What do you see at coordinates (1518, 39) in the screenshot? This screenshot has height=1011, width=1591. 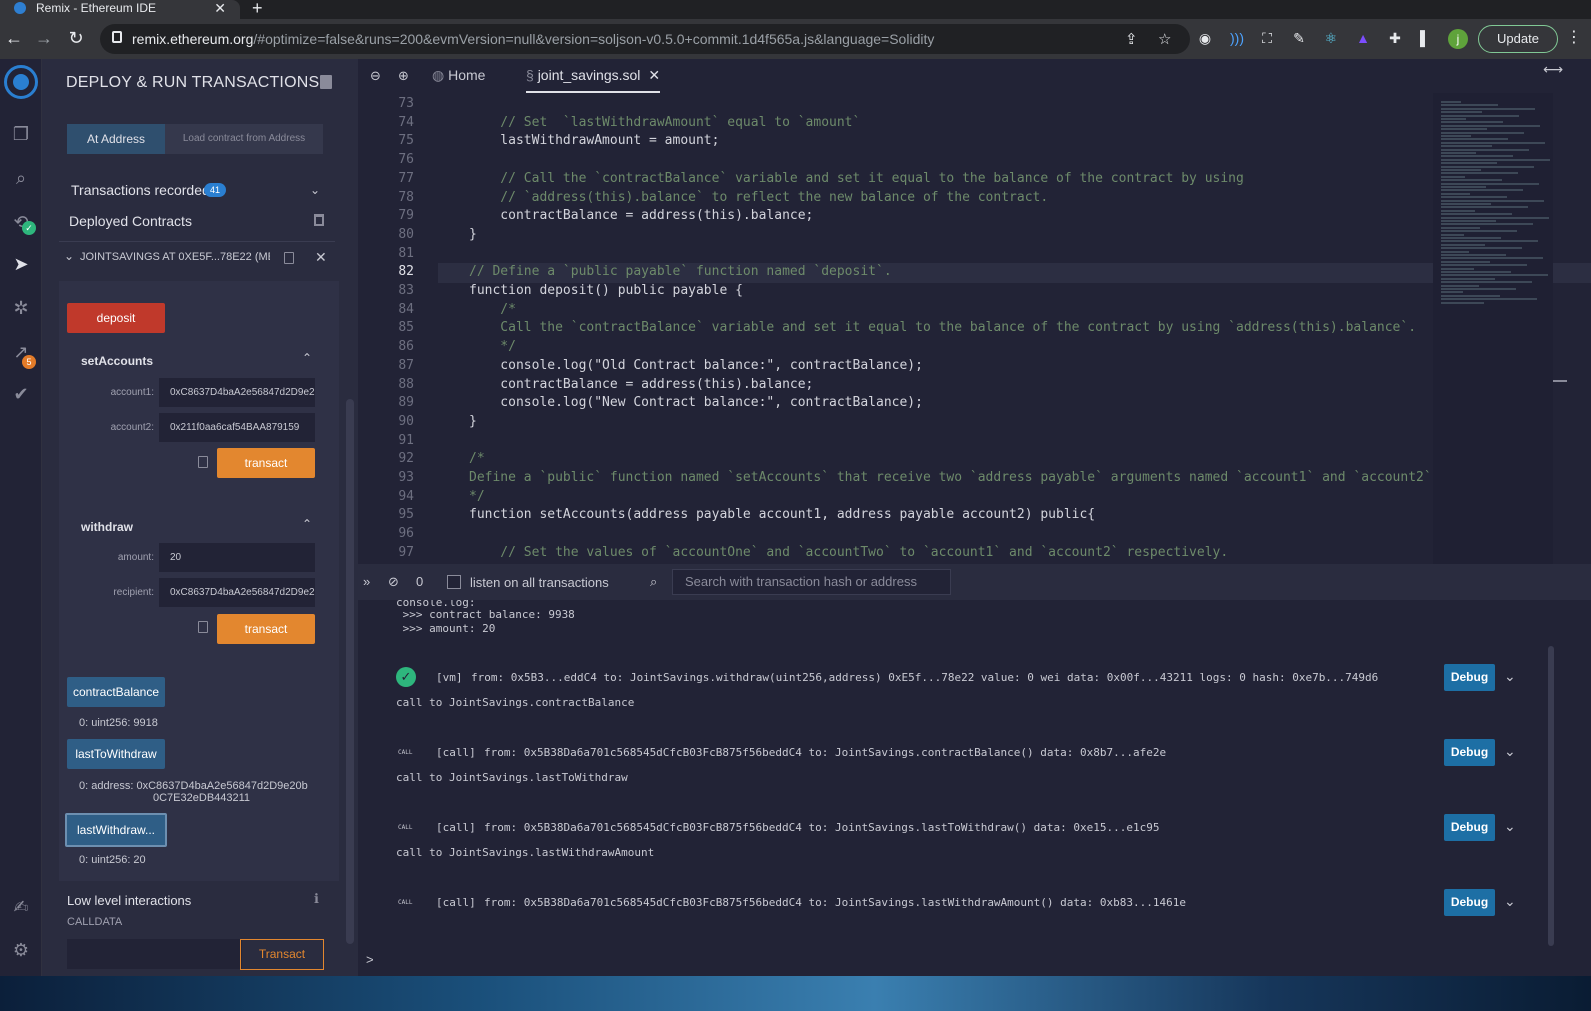 I see `update-button: Update` at bounding box center [1518, 39].